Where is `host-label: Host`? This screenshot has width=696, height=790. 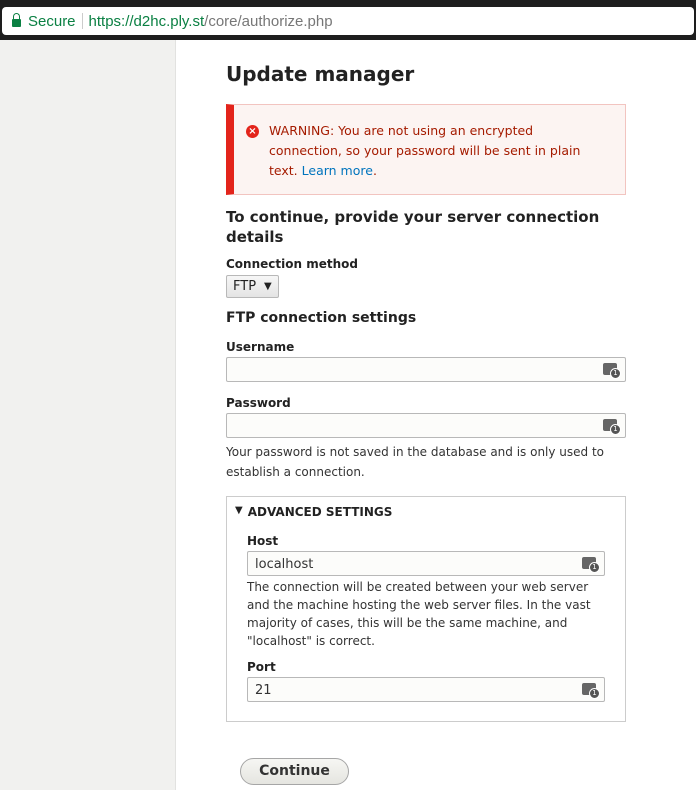
host-label: Host is located at coordinates (263, 541).